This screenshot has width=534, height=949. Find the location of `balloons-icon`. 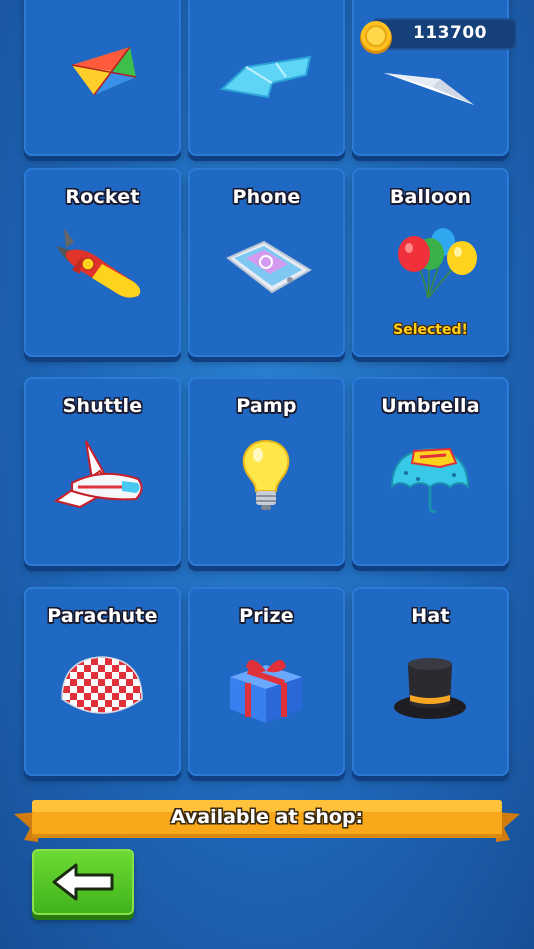

balloons-icon is located at coordinates (430, 263).